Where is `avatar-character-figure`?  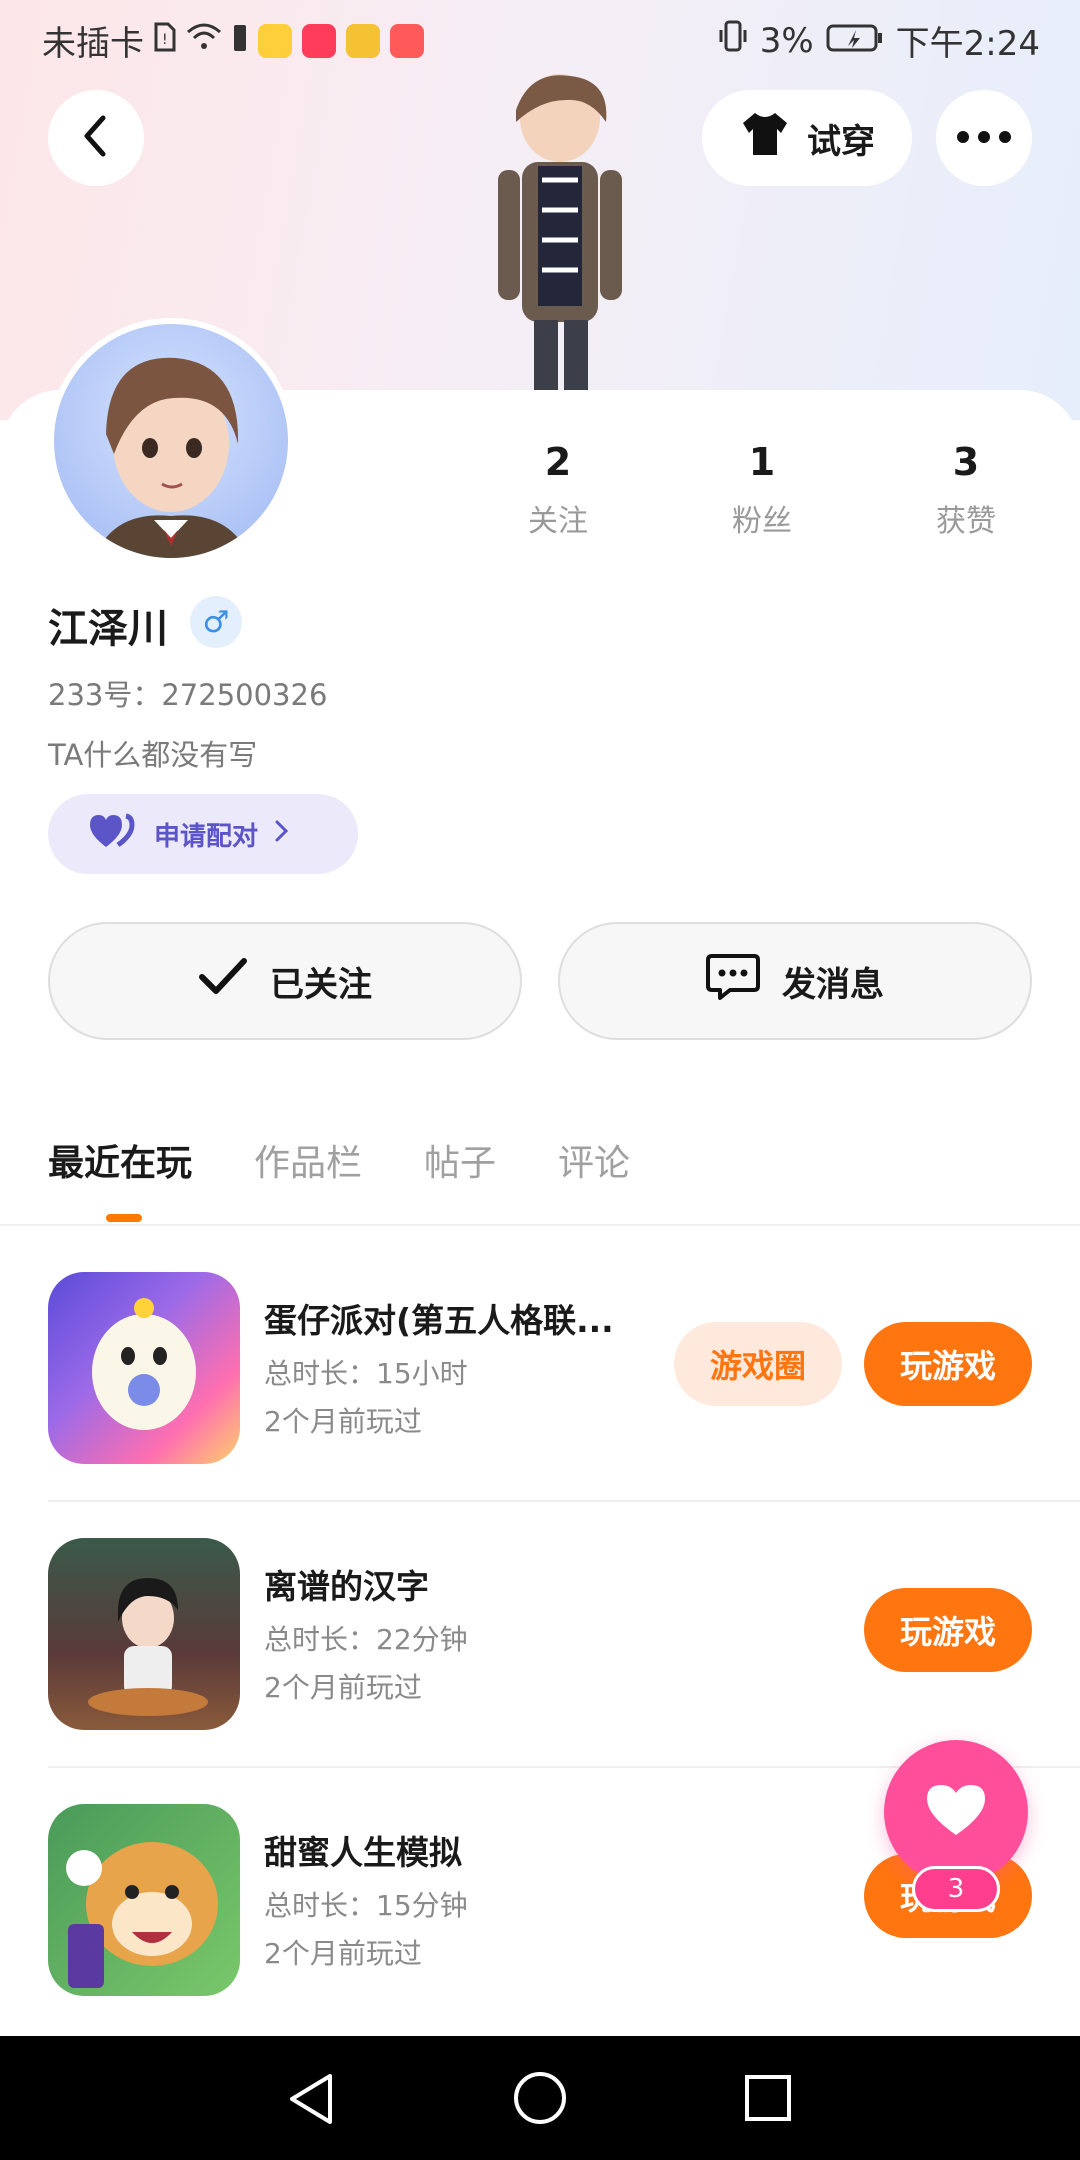
avatar-character-figure is located at coordinates (560, 230).